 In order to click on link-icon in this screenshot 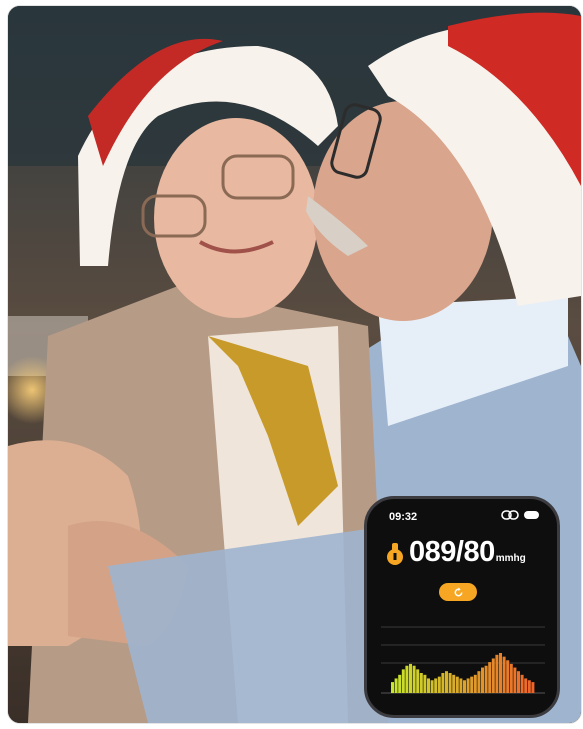, I will do `click(510, 515)`.